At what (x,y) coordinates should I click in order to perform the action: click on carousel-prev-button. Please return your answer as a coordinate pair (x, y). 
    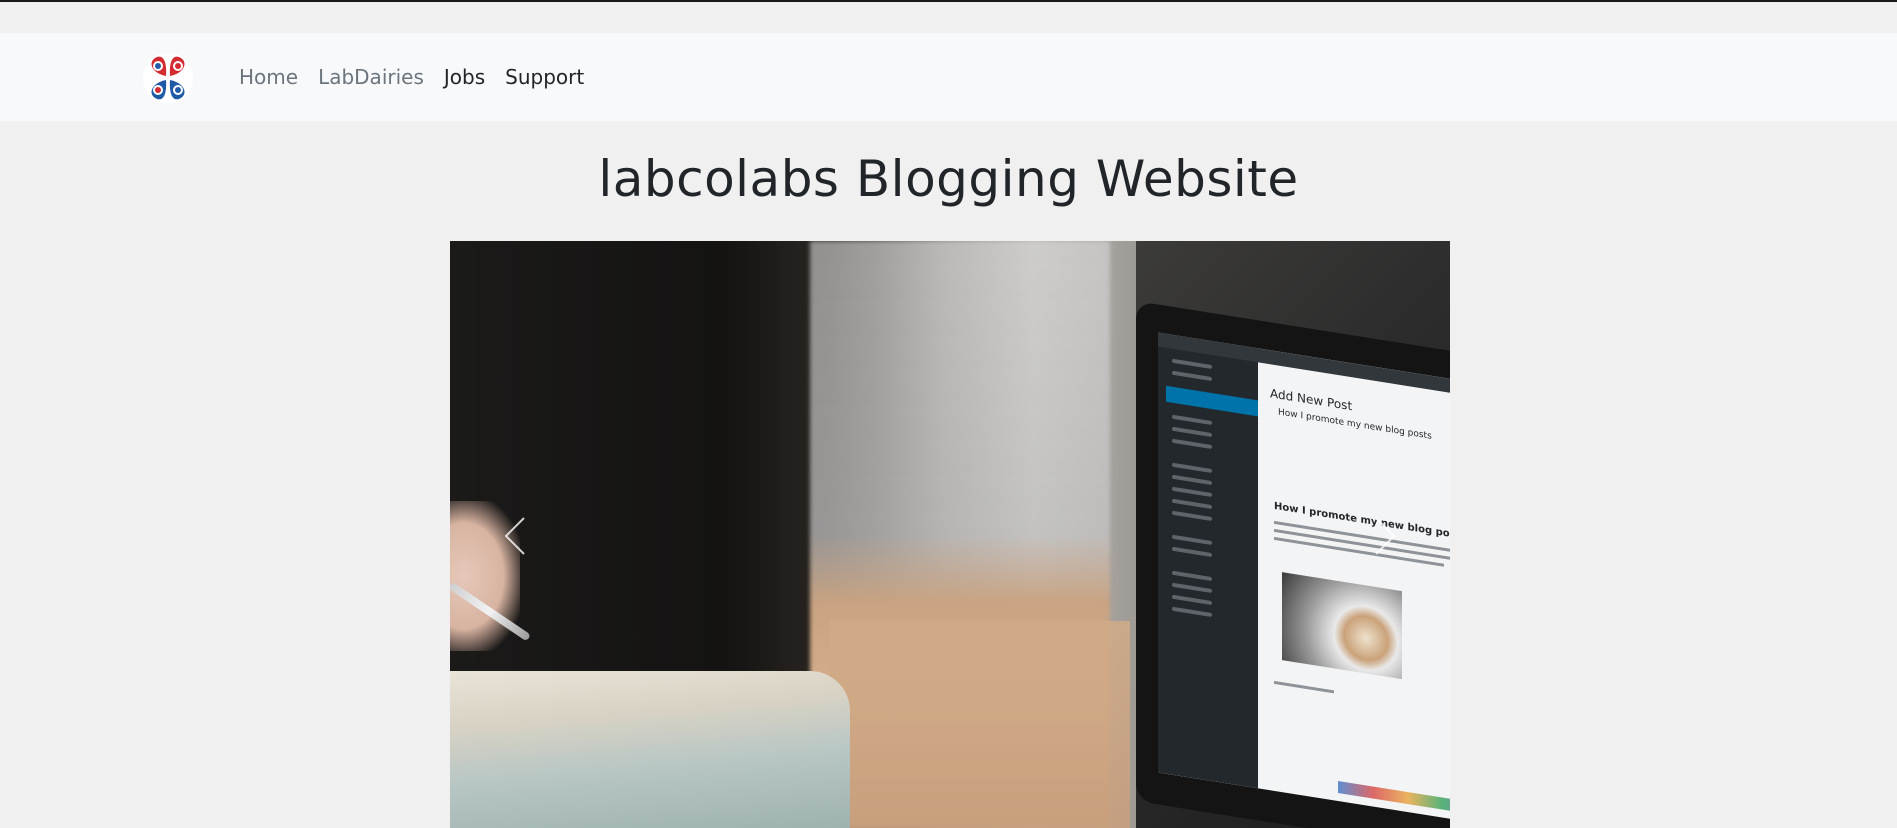
    Looking at the image, I should click on (515, 536).